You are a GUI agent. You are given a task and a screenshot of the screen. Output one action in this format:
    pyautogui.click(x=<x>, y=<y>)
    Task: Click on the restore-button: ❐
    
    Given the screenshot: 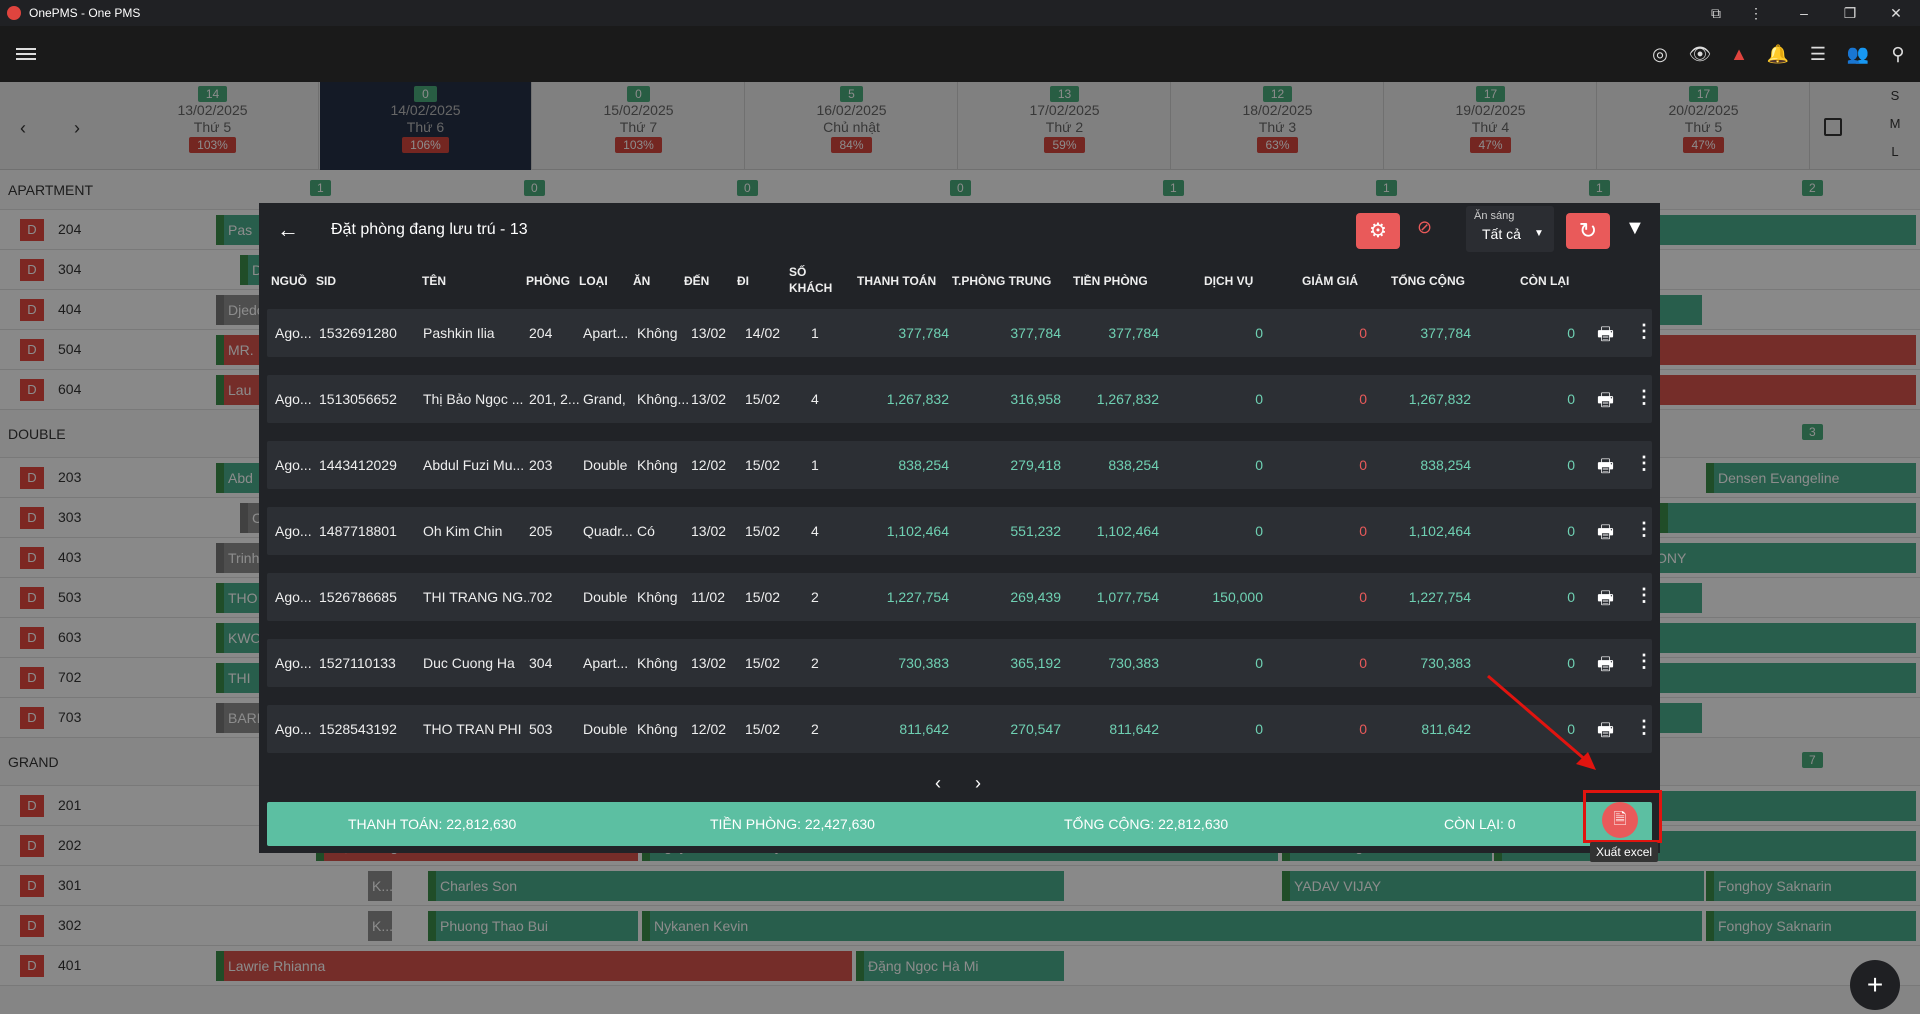 What is the action you would take?
    pyautogui.click(x=1850, y=13)
    